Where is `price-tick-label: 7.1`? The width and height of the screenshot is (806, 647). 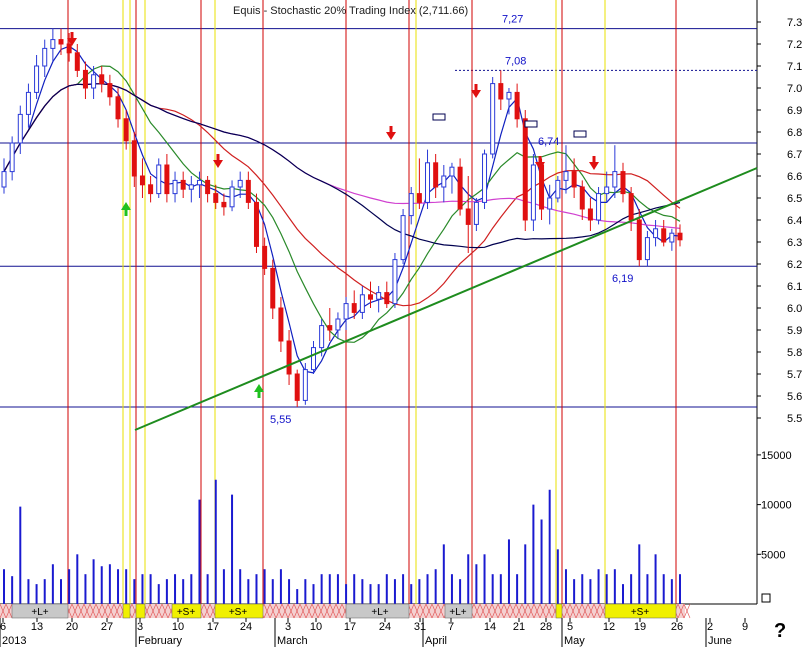 price-tick-label: 7.1 is located at coordinates (794, 67).